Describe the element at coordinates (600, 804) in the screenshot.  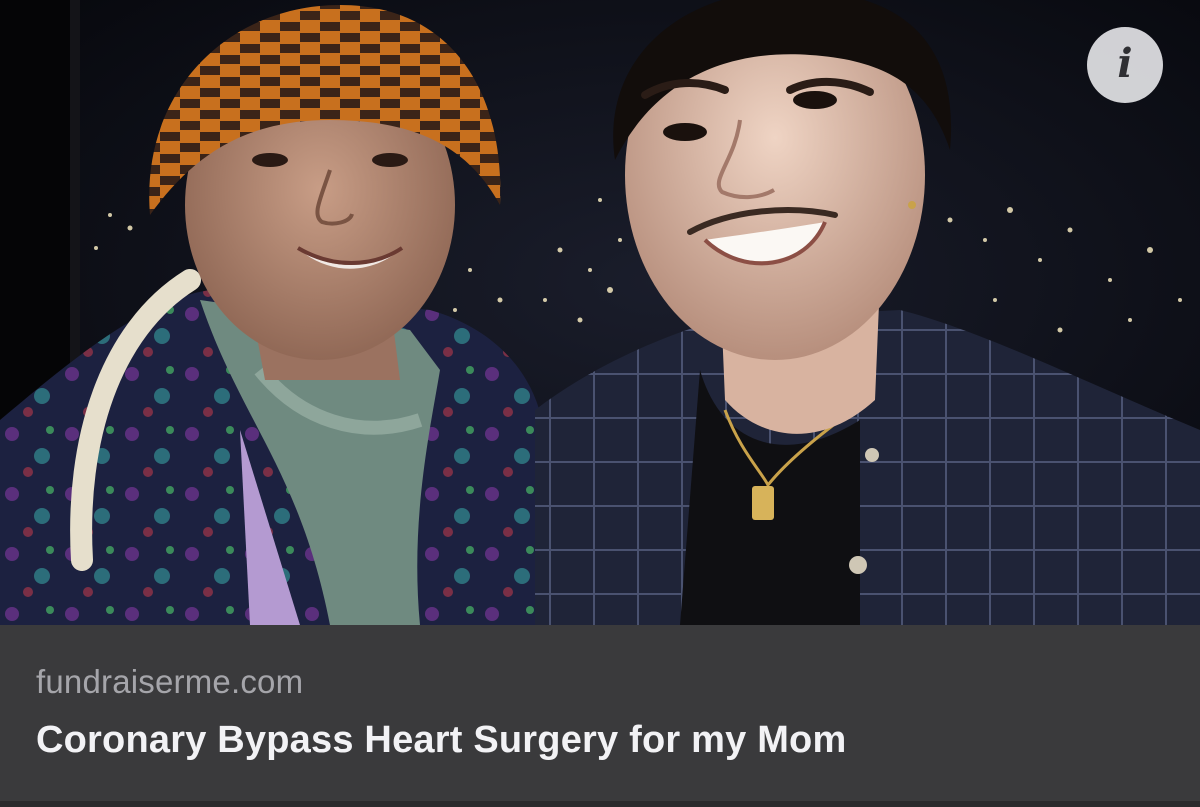
I see `card-bottom-divider` at that location.